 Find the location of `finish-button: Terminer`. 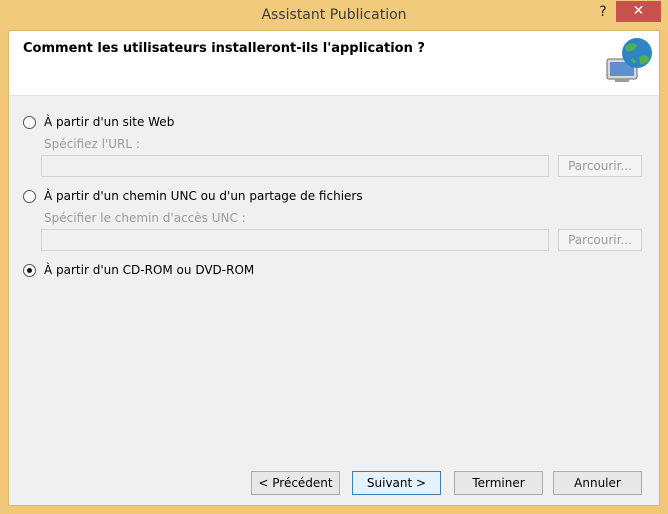

finish-button: Terminer is located at coordinates (498, 483).